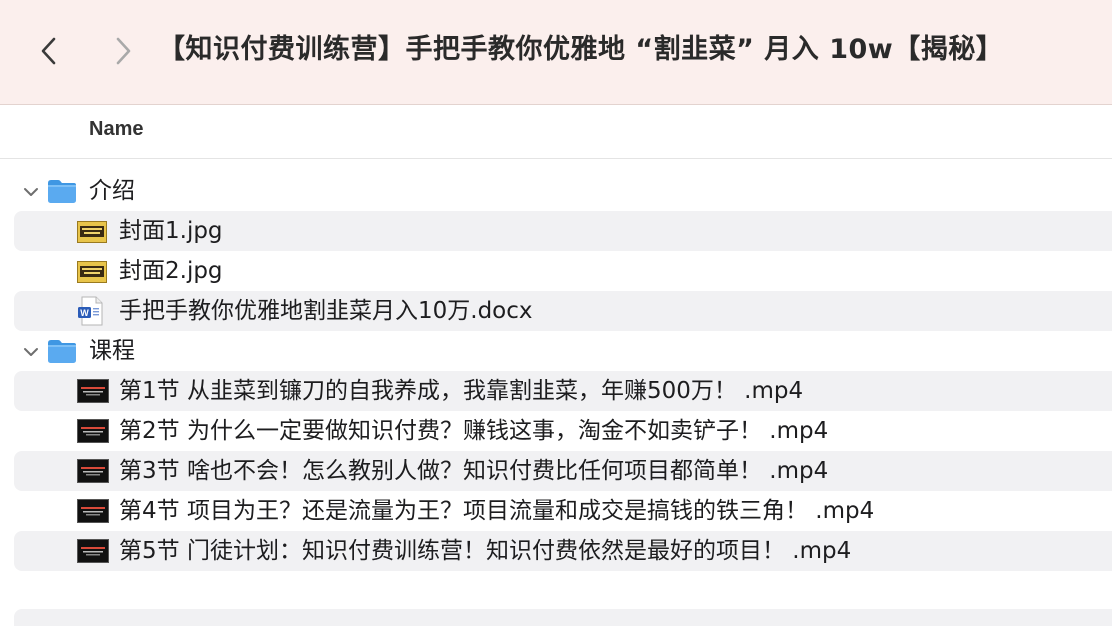 The width and height of the screenshot is (1112, 626). What do you see at coordinates (563, 617) in the screenshot?
I see `empty-row-stripe` at bounding box center [563, 617].